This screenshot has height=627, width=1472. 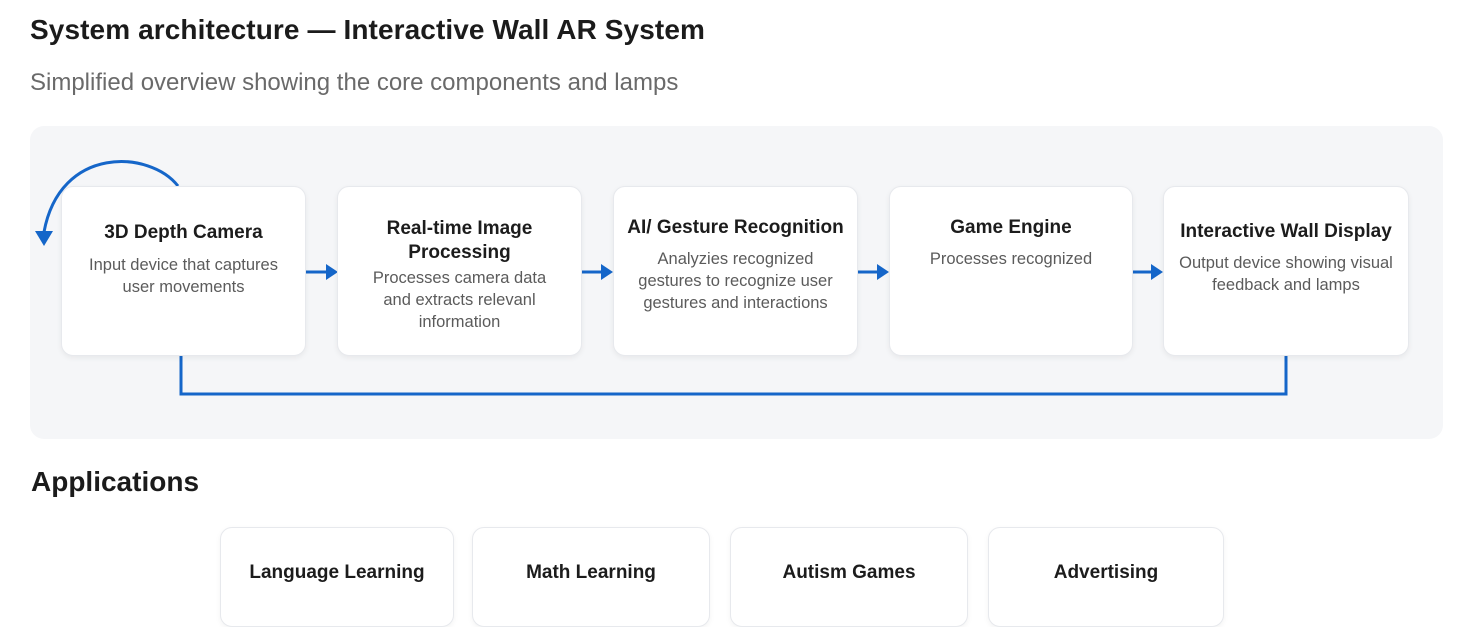 I want to click on app-card-label: Autism Games, so click(x=849, y=572).